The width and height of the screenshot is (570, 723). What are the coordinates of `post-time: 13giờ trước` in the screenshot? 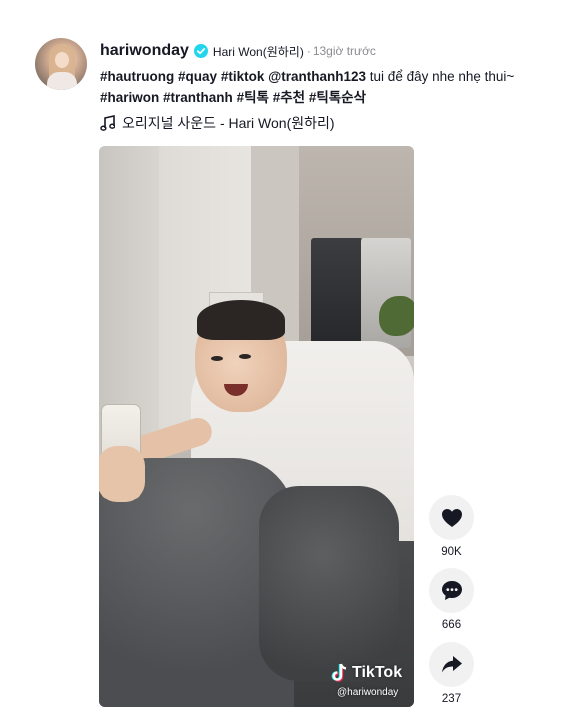 It's located at (344, 51).